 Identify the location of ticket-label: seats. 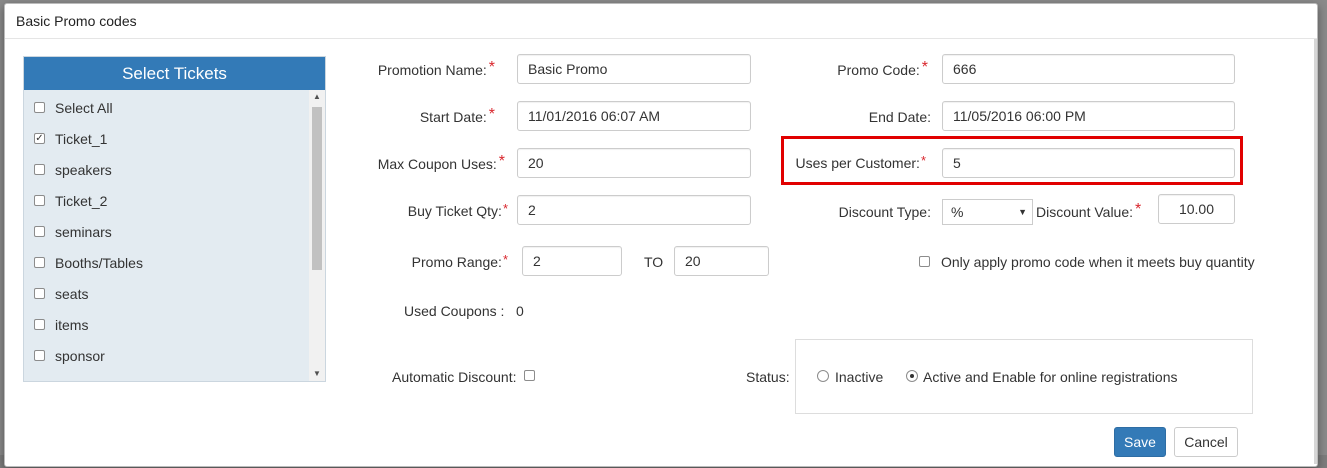
(72, 294).